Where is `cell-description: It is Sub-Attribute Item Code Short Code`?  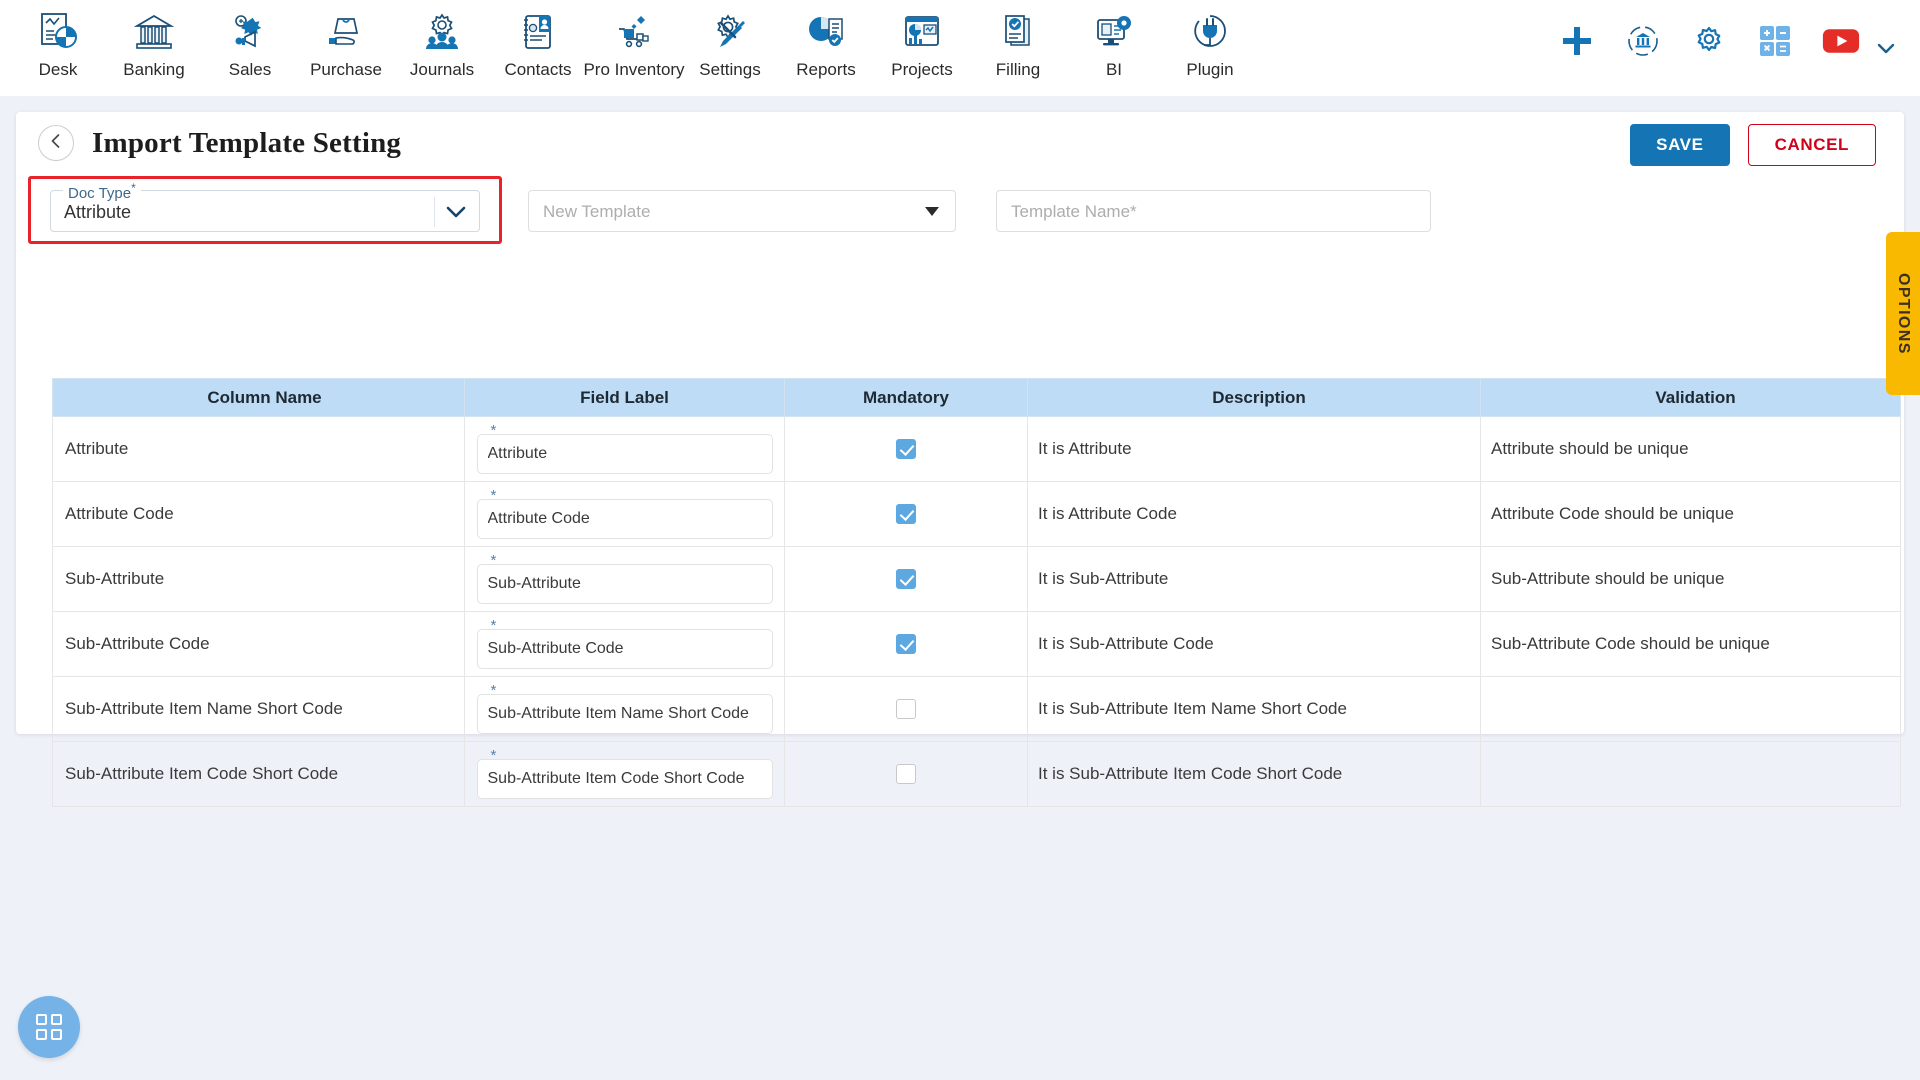 cell-description: It is Sub-Attribute Item Code Short Code is located at coordinates (1254, 774).